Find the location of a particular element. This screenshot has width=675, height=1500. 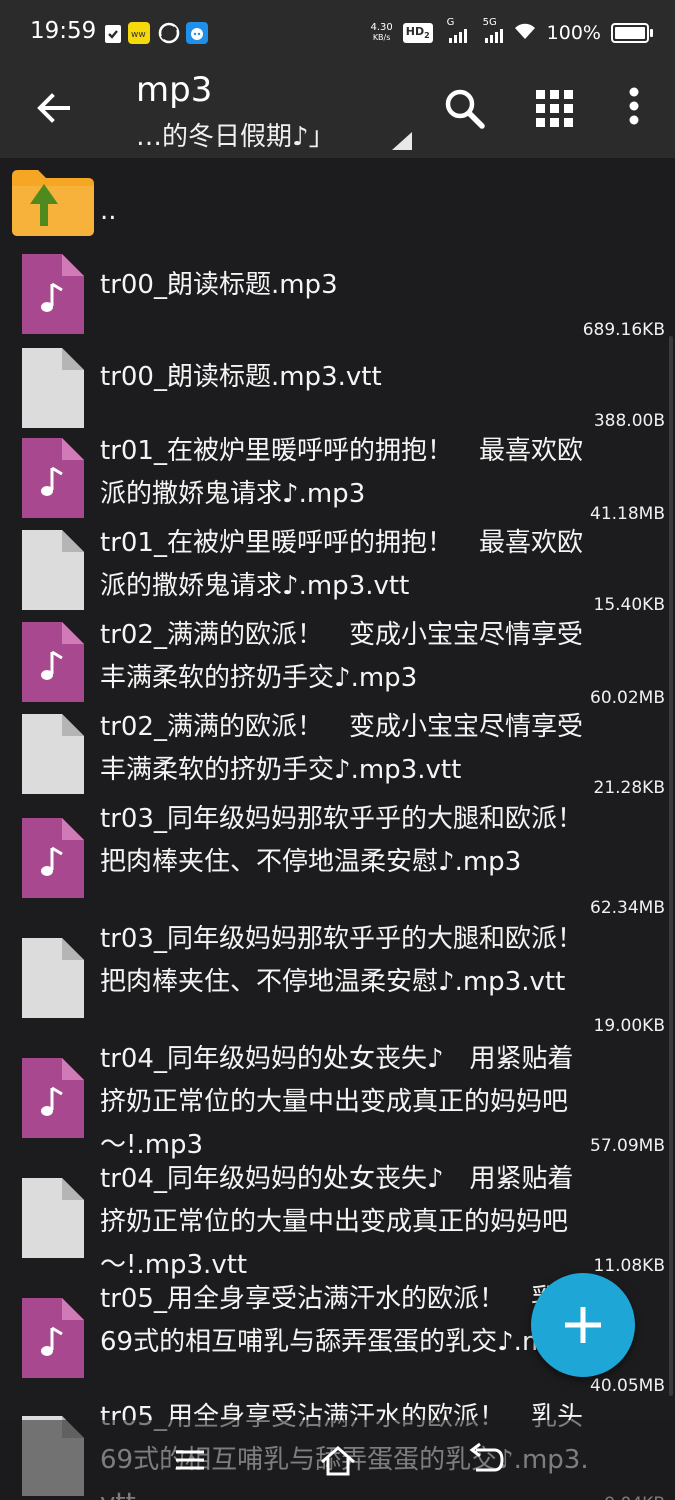

file-size: 57.09MB is located at coordinates (627, 1146).